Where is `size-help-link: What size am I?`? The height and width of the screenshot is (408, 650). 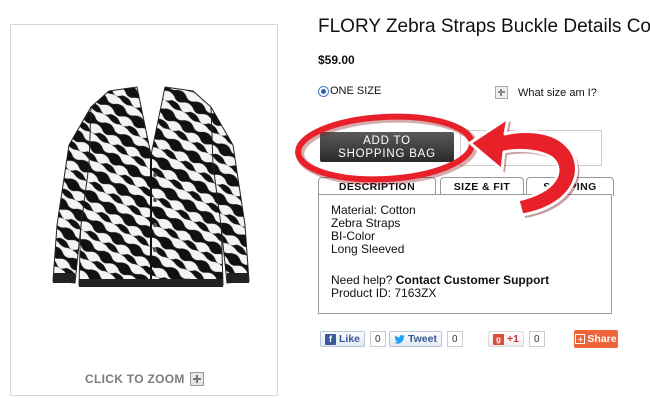
size-help-link: What size am I? is located at coordinates (546, 92).